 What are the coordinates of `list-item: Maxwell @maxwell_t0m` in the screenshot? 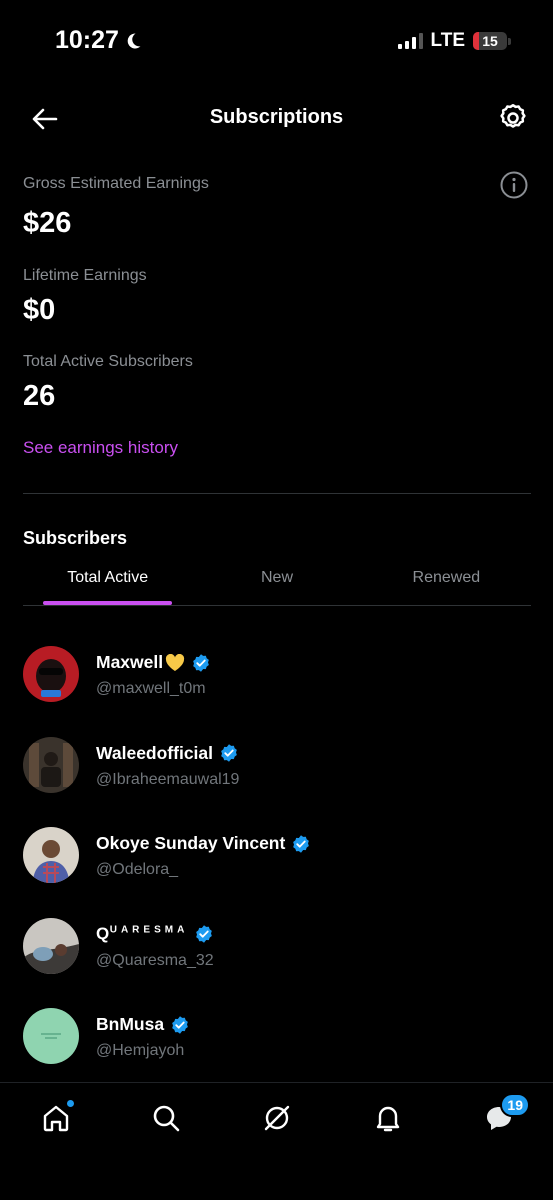 It's located at (276, 685).